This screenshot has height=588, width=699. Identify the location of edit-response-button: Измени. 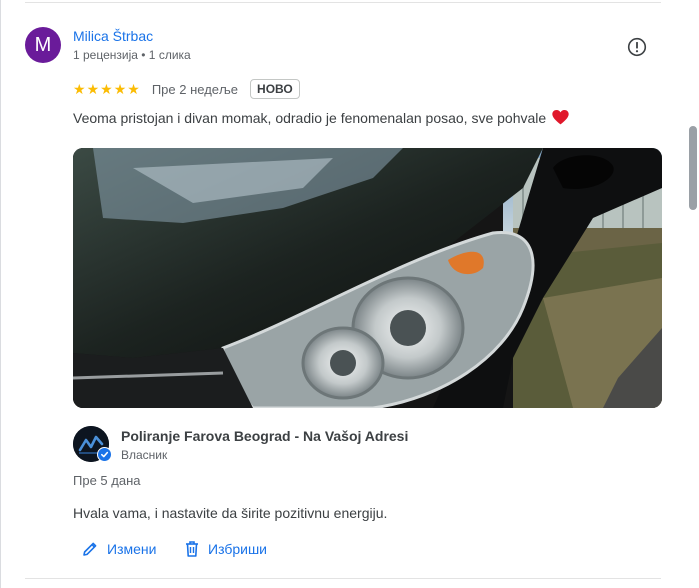
(118, 549).